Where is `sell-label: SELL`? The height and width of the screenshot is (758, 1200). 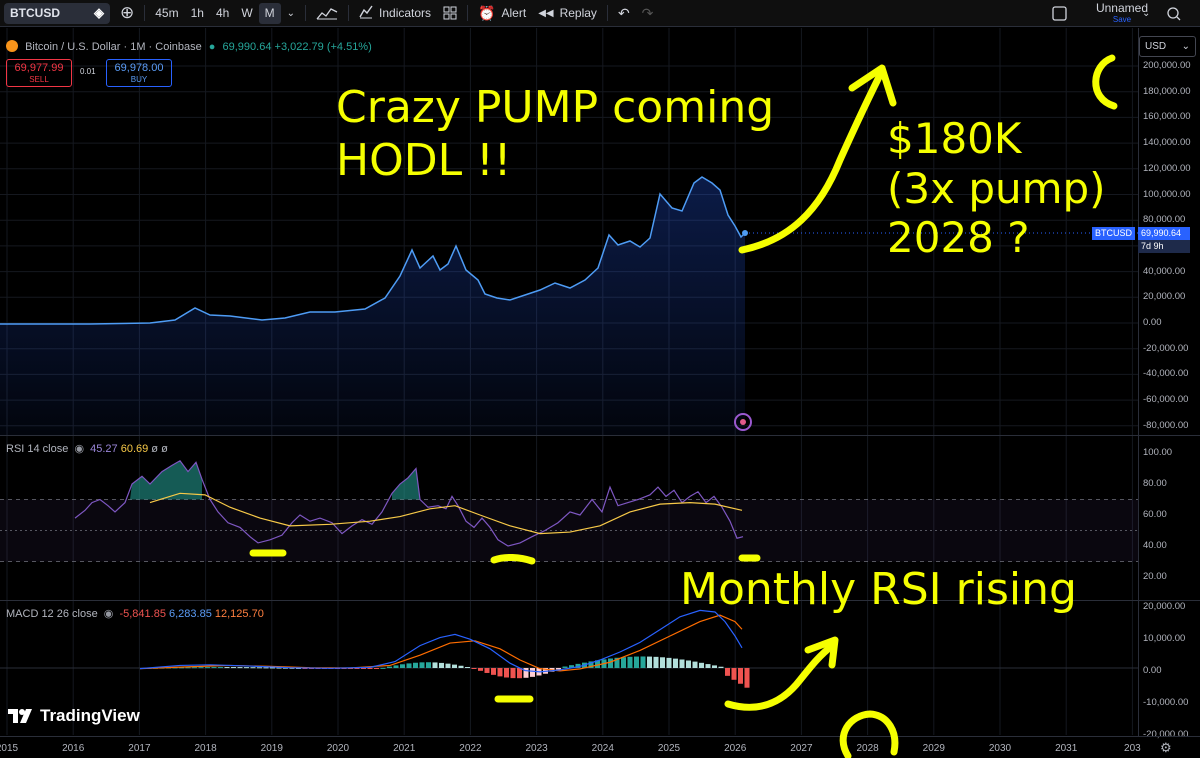 sell-label: SELL is located at coordinates (39, 79).